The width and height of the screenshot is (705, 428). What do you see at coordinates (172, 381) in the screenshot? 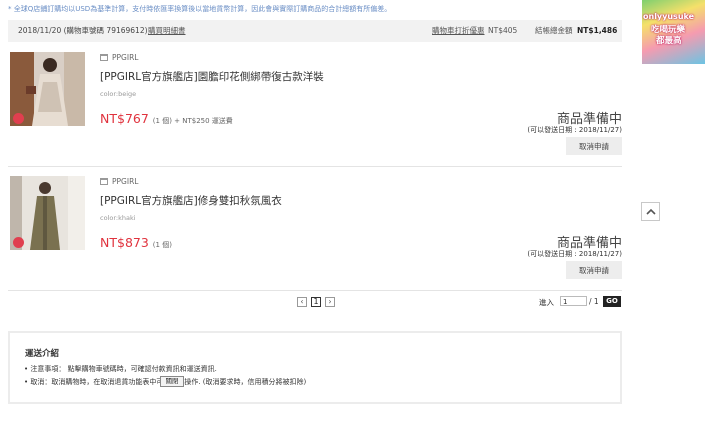
I see `close-tooltip: 關閉` at bounding box center [172, 381].